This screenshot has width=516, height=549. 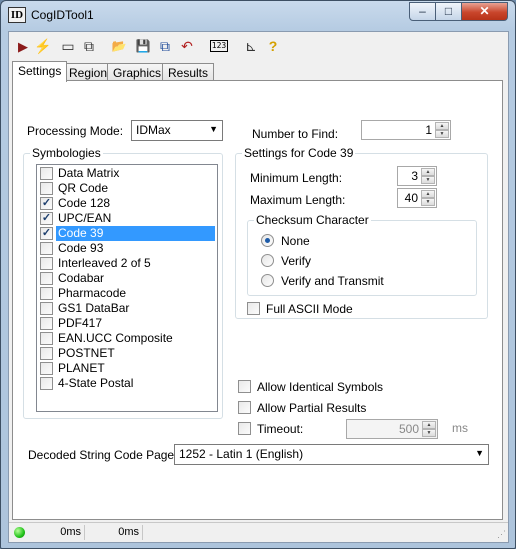 What do you see at coordinates (241, 454) in the screenshot?
I see `code-page-value: 1252 - Latin 1 (English)` at bounding box center [241, 454].